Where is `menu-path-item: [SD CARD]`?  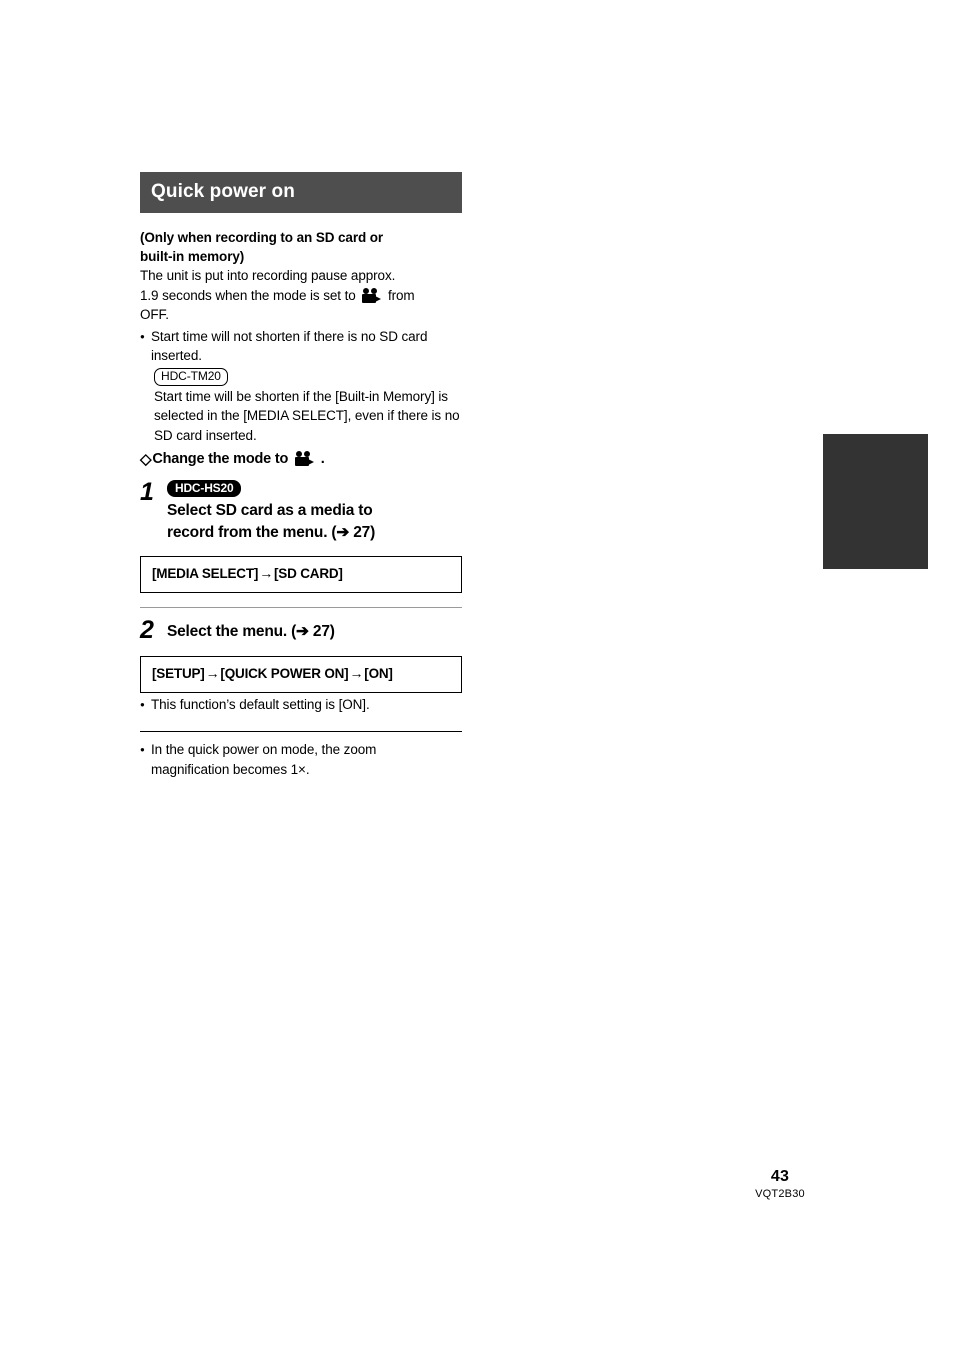
menu-path-item: [SD CARD] is located at coordinates (308, 573).